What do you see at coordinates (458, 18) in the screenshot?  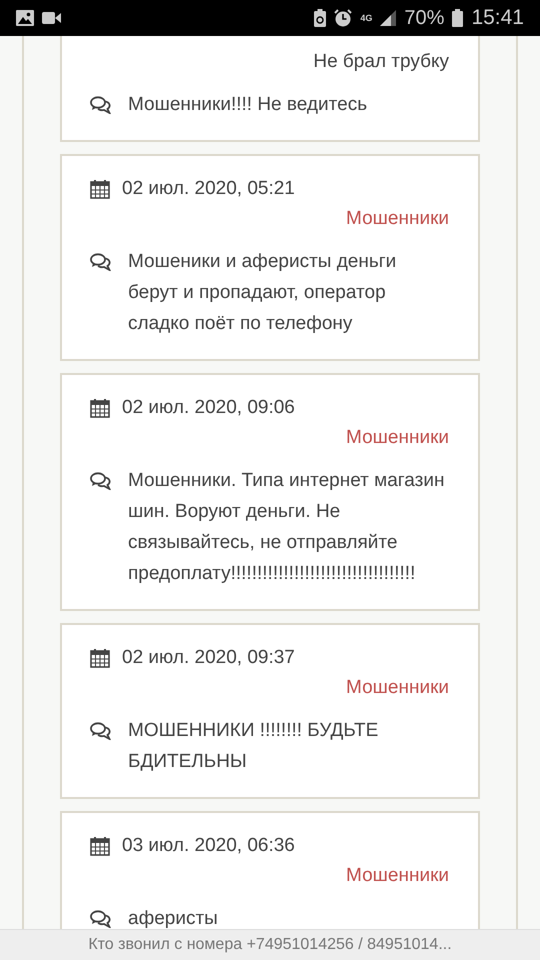 I see `battery-icon` at bounding box center [458, 18].